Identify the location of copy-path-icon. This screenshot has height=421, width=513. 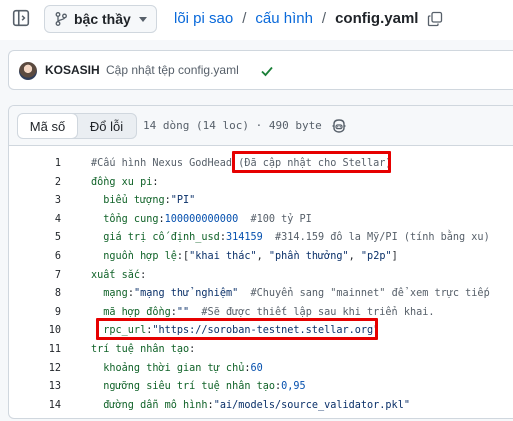
(435, 19).